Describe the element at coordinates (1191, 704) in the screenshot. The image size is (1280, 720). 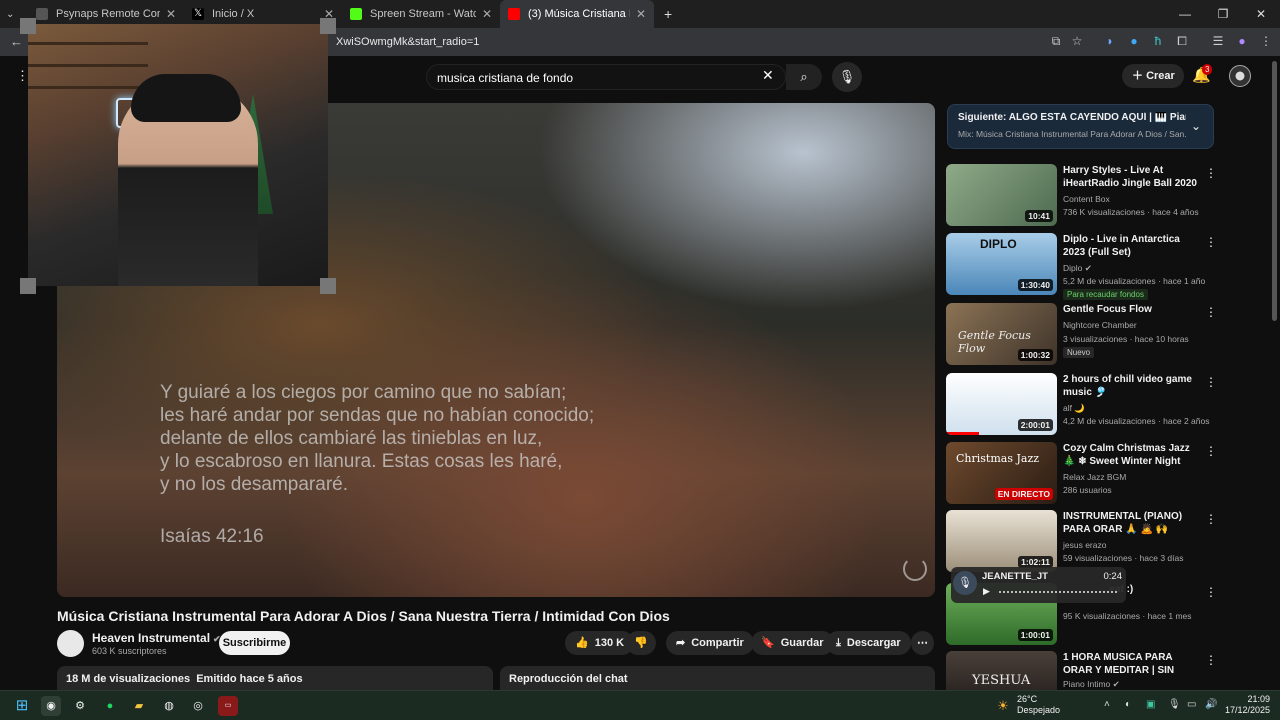
I see `network-icon: ▭` at that location.